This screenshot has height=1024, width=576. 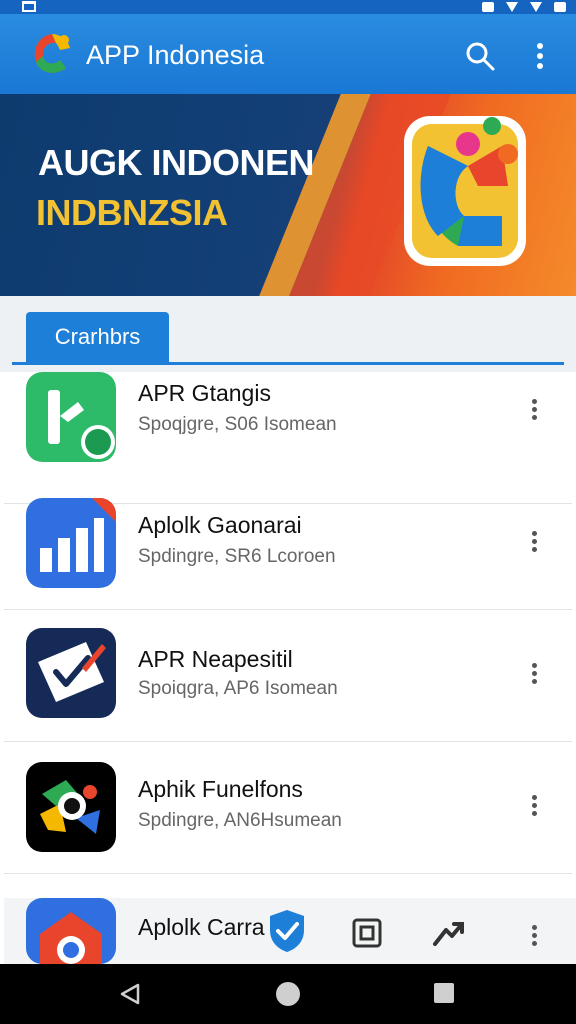 What do you see at coordinates (220, 525) in the screenshot?
I see `app-title: Aplolk Gaonarai` at bounding box center [220, 525].